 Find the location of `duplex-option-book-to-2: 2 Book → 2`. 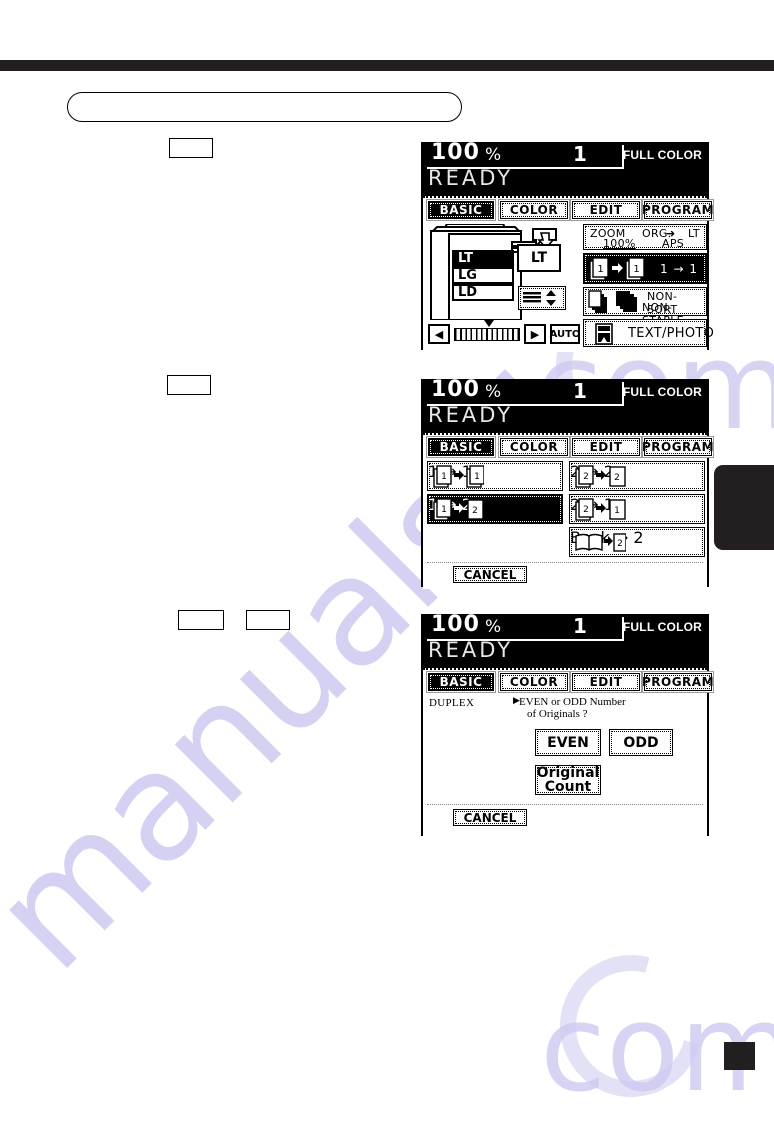

duplex-option-book-to-2: 2 Book → 2 is located at coordinates (637, 542).